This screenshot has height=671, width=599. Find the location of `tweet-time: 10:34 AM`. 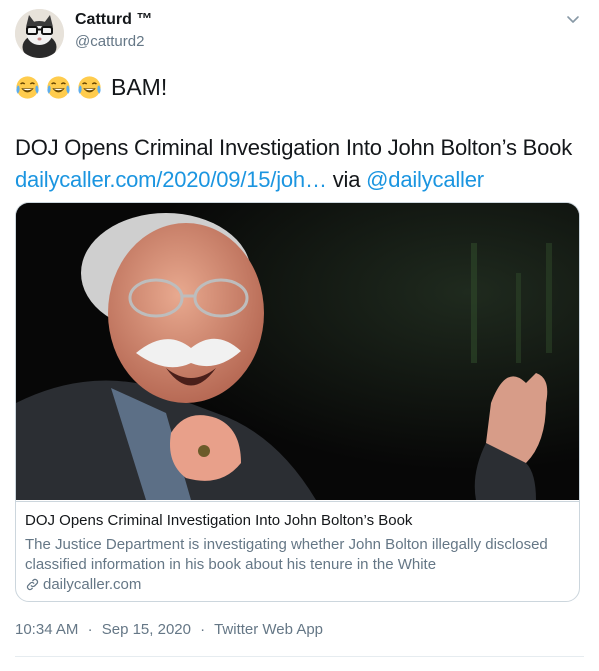

tweet-time: 10:34 AM is located at coordinates (46, 629).